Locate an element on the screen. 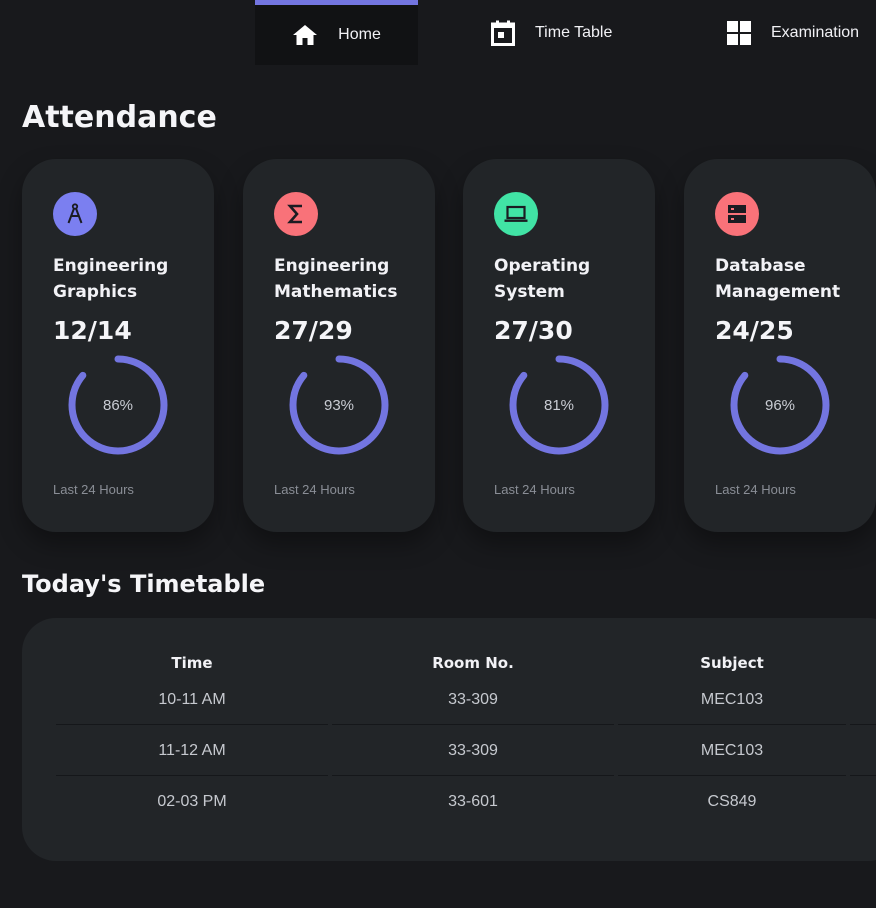  column-header-time: Time is located at coordinates (192, 663).